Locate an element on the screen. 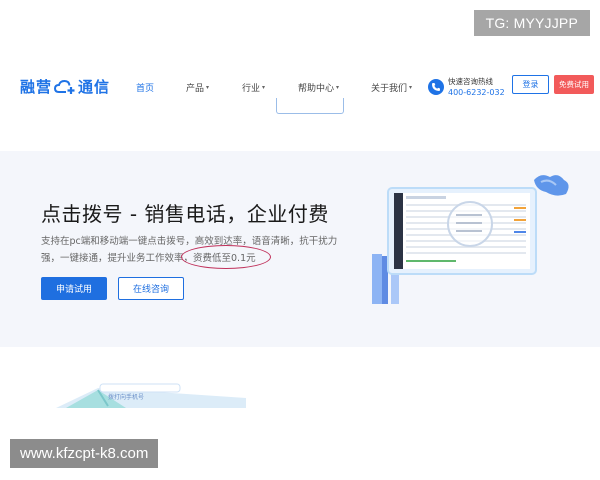 This screenshot has width=600, height=480. nav-home: 首页 is located at coordinates (161, 87).